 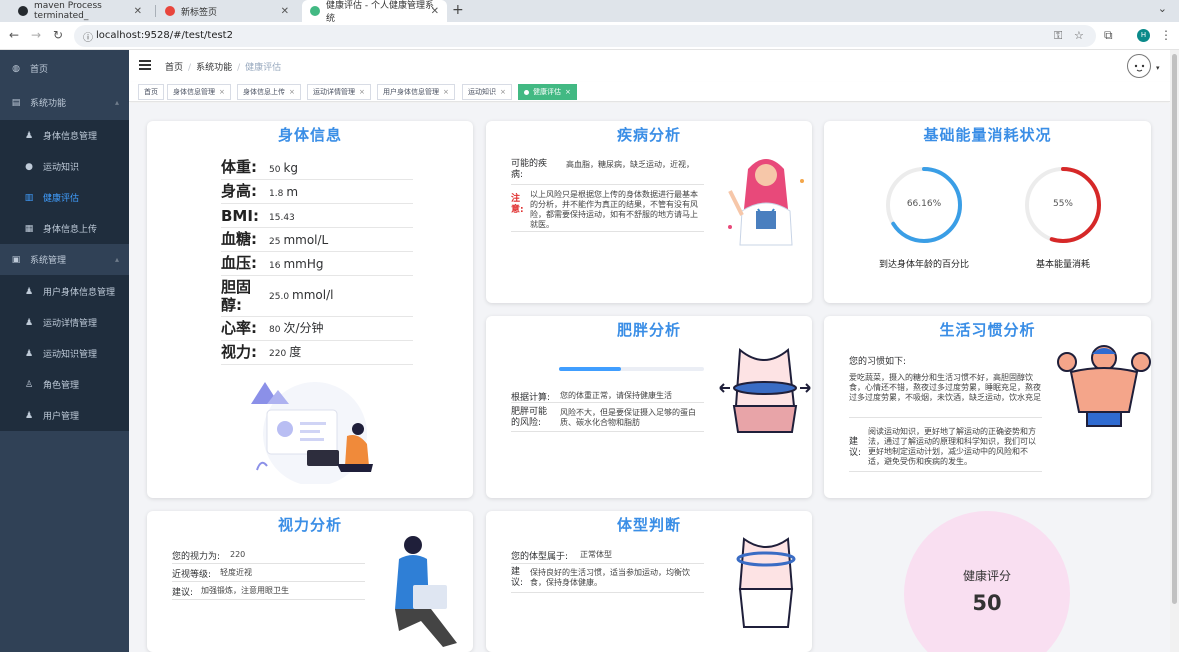 I want to click on body-type-row: 您的体型属于: 正常体型, so click(x=608, y=556).